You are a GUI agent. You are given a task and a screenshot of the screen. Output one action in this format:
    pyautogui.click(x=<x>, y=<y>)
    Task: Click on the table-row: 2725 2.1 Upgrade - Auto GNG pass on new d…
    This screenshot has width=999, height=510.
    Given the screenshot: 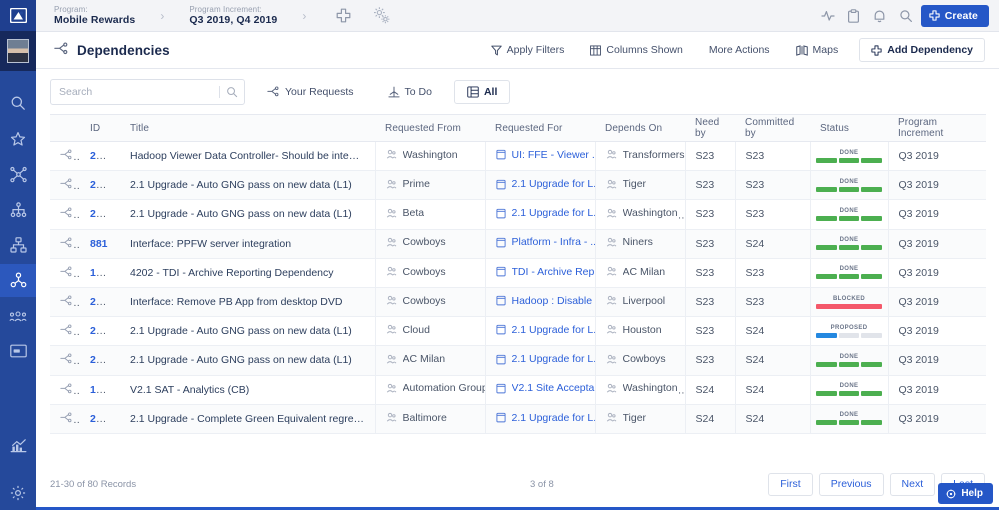 What is the action you would take?
    pyautogui.click(x=518, y=331)
    